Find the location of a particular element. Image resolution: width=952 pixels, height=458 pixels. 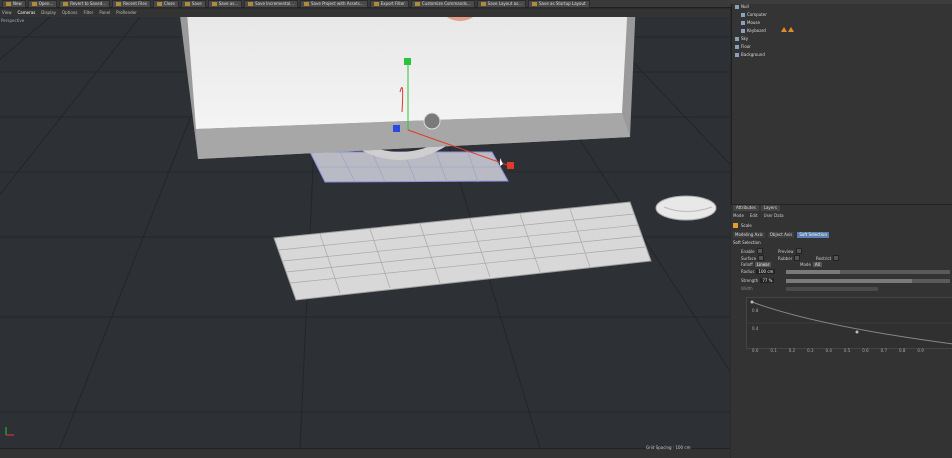

surface-checkbox is located at coordinates (761, 258).